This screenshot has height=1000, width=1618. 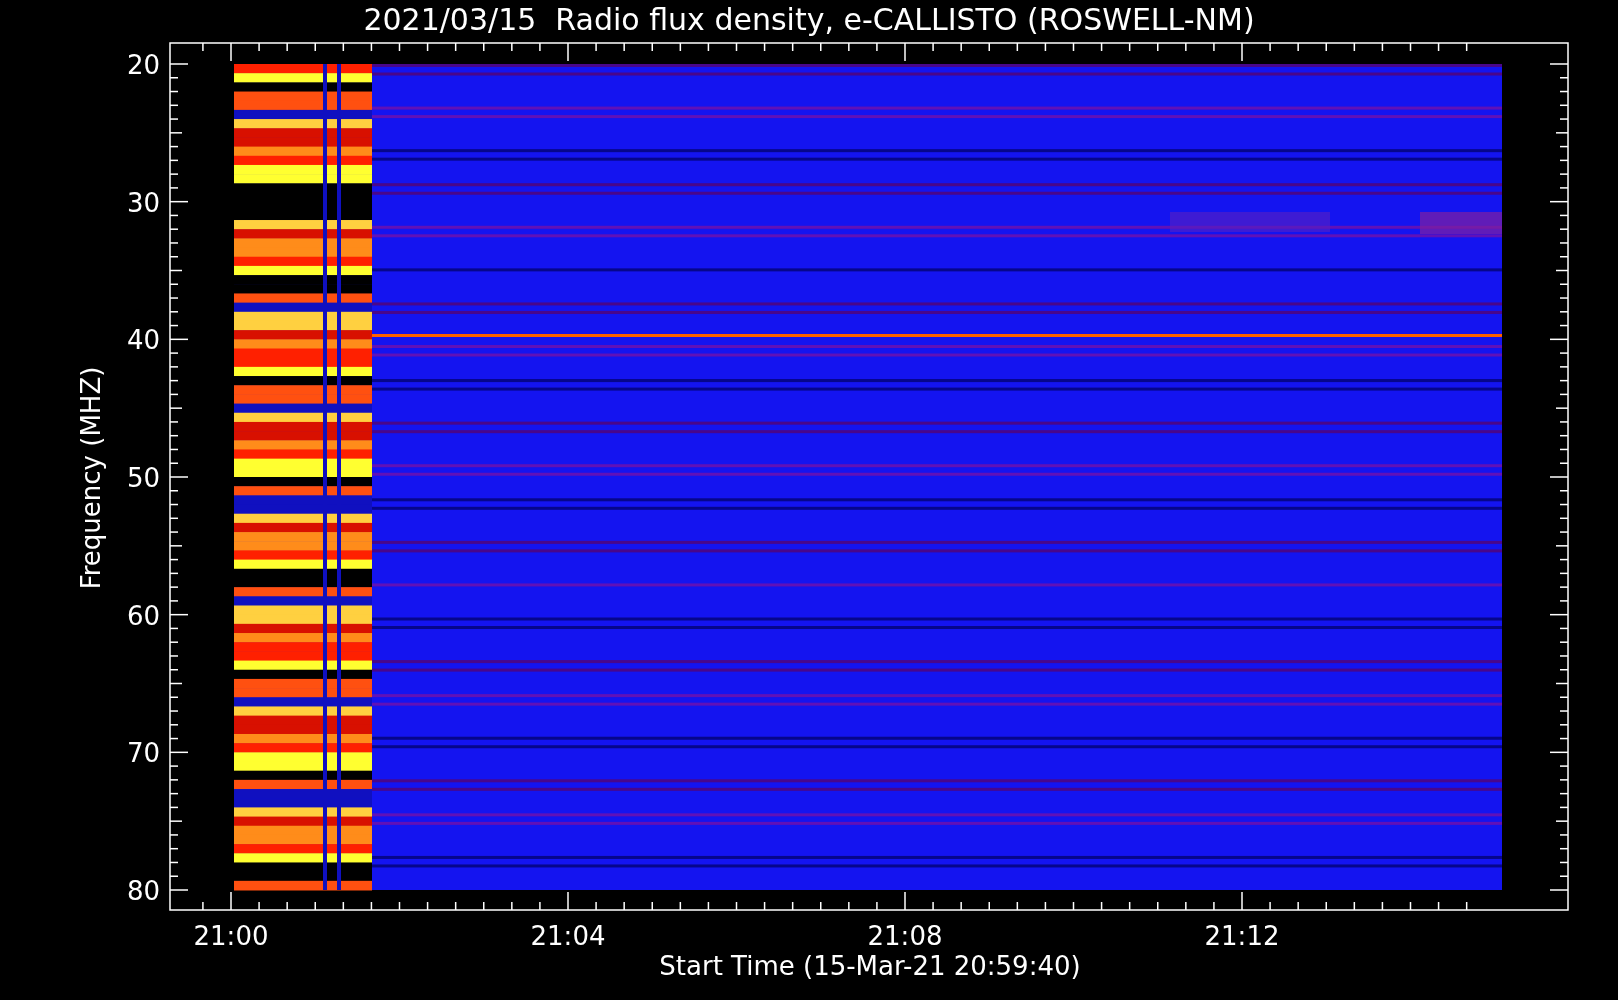 What do you see at coordinates (143, 615) in the screenshot?
I see `y-tick-label: 60` at bounding box center [143, 615].